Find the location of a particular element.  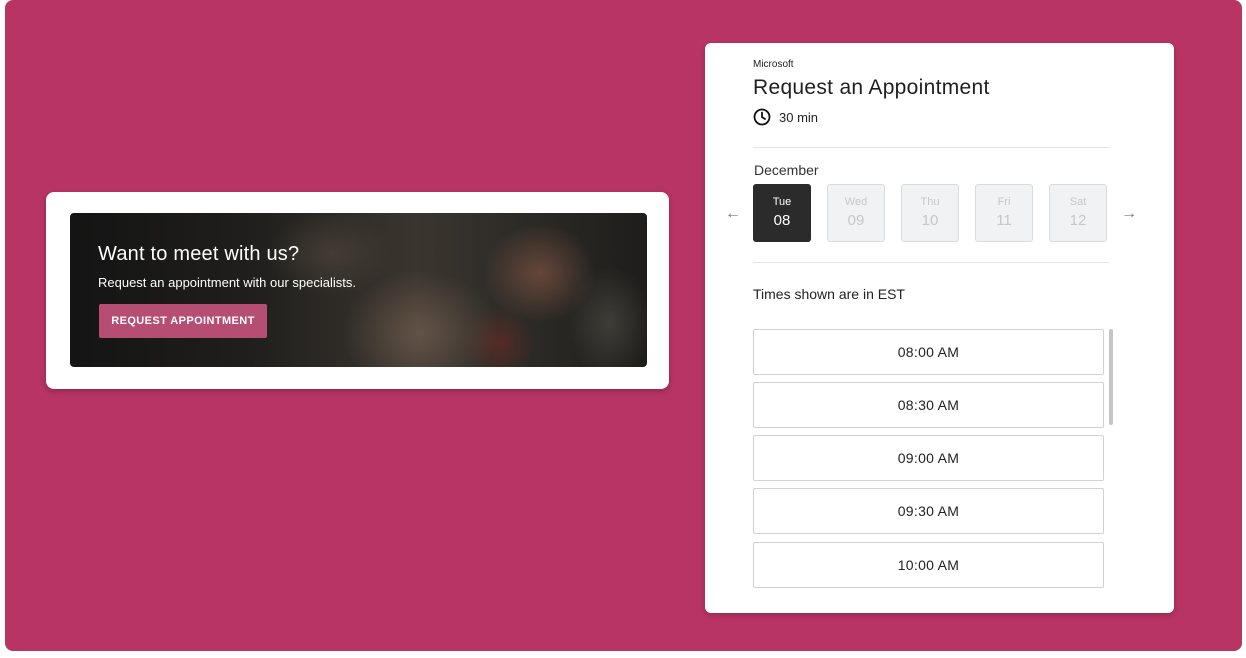

booking-title: Request an Appointment is located at coordinates (871, 87).